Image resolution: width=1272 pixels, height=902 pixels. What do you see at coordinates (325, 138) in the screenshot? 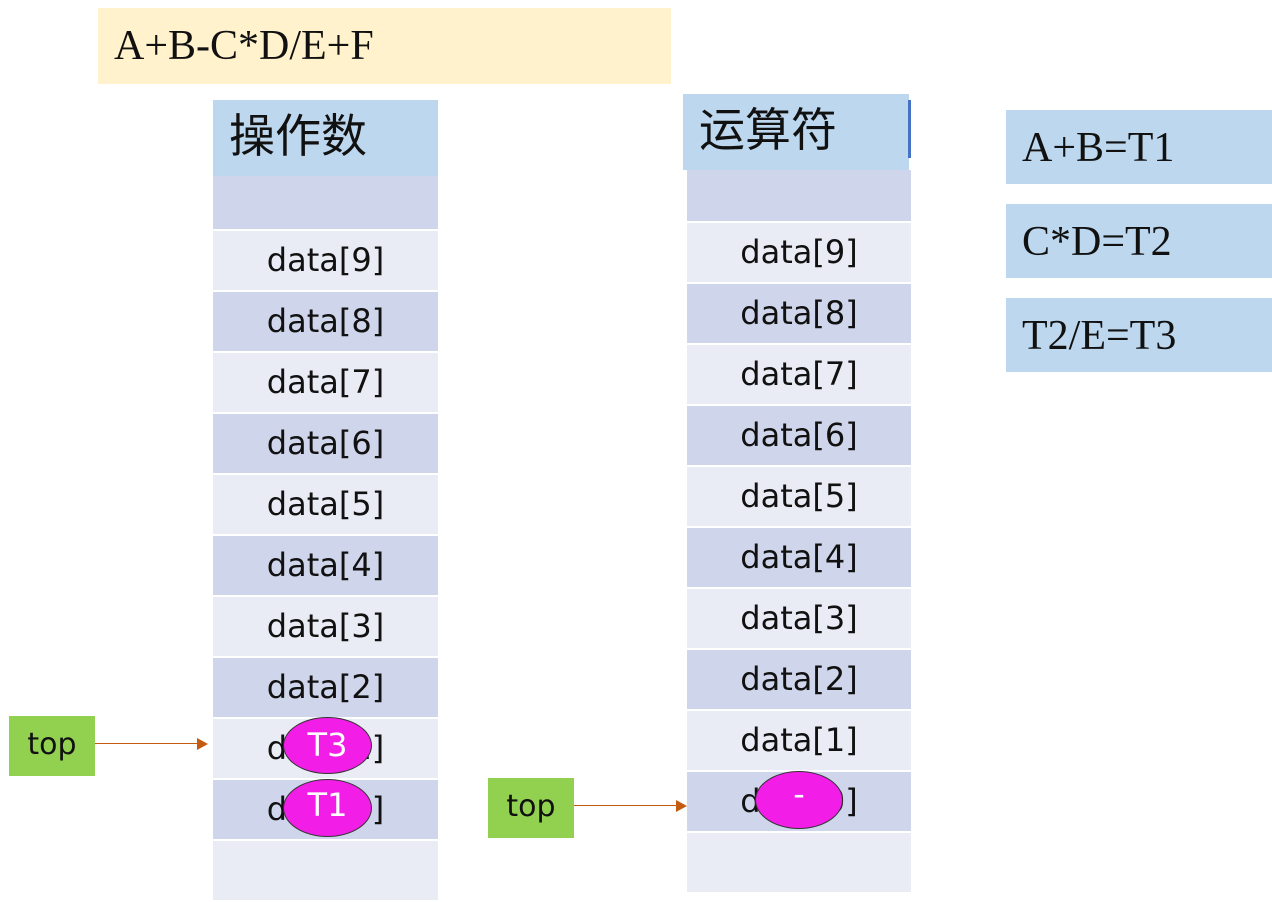
I see `operand-stack-header: 操作数` at bounding box center [325, 138].